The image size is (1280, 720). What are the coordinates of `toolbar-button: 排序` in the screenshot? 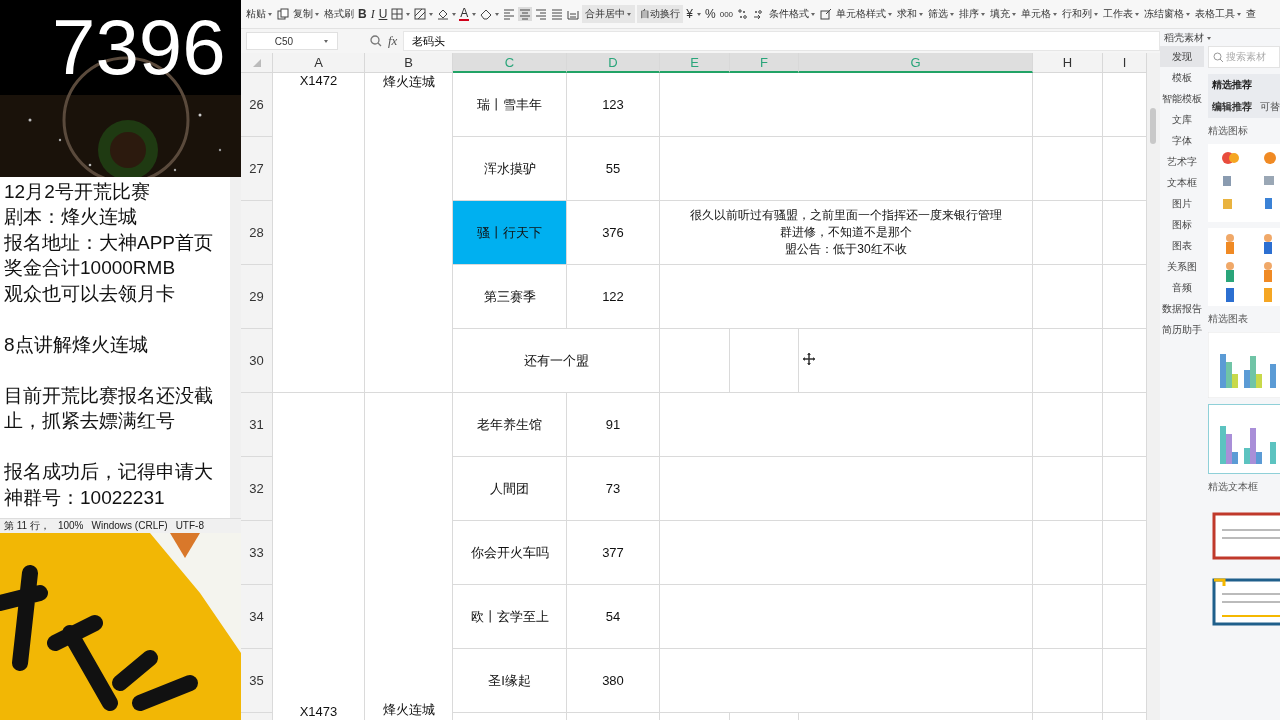 It's located at (973, 14).